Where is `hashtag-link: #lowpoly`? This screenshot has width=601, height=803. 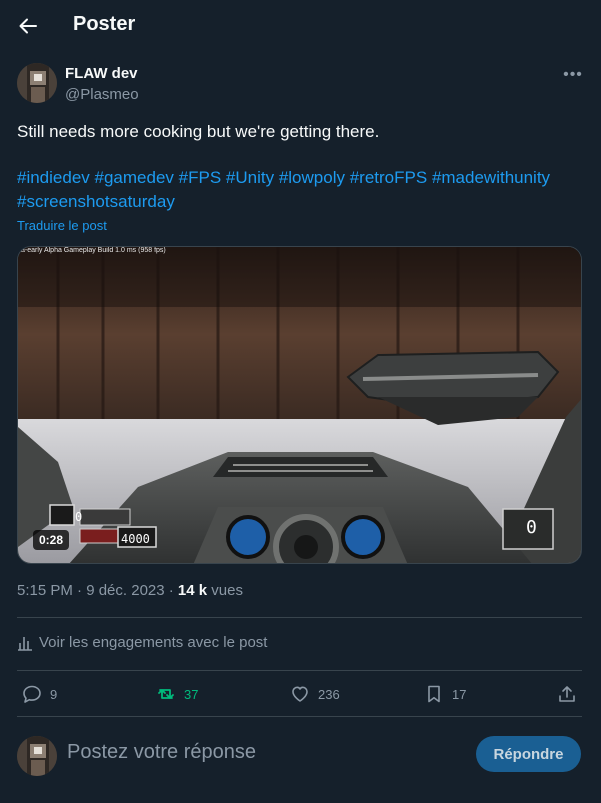 hashtag-link: #lowpoly is located at coordinates (312, 177).